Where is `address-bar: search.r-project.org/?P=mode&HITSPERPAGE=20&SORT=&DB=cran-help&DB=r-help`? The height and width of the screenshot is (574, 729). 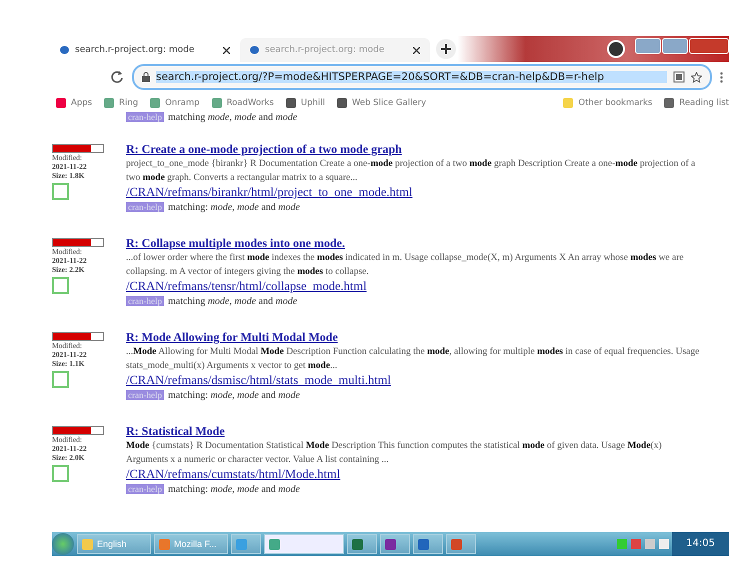
address-bar: search.r-project.org/?P=mode&HITSPERPAGE=20&SORT=&DB=cran-help&DB=r-help is located at coordinates (422, 77).